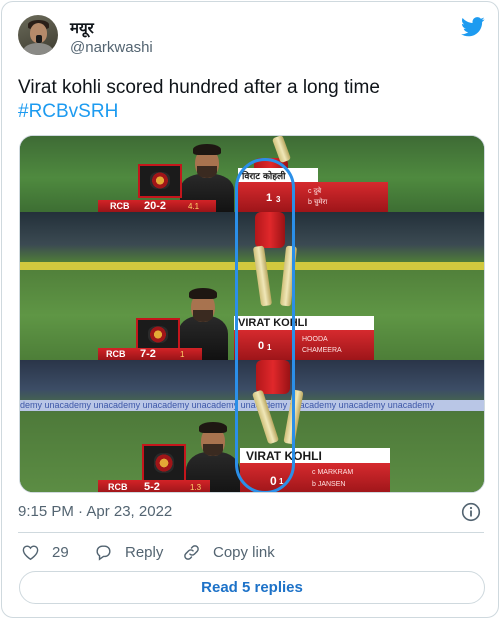 Image resolution: width=500 pixels, height=619 pixels. I want to click on dismissal-line2: b JANSEN, so click(329, 484).